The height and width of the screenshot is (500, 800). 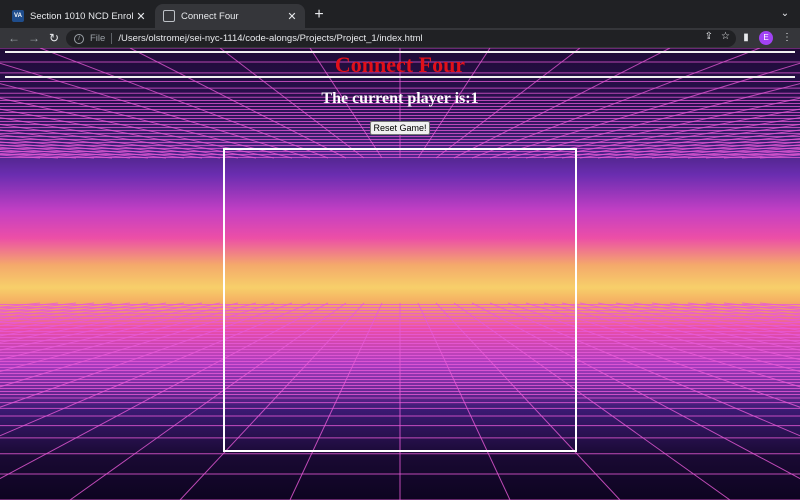 What do you see at coordinates (79, 38) in the screenshot?
I see `info-icon: i` at bounding box center [79, 38].